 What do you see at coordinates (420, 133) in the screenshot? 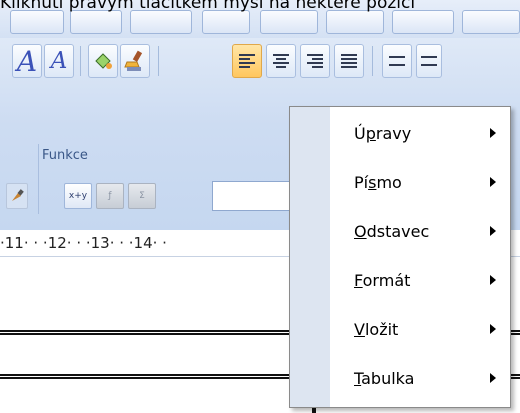
I see `menu-item-upravy: Úpravy` at bounding box center [420, 133].